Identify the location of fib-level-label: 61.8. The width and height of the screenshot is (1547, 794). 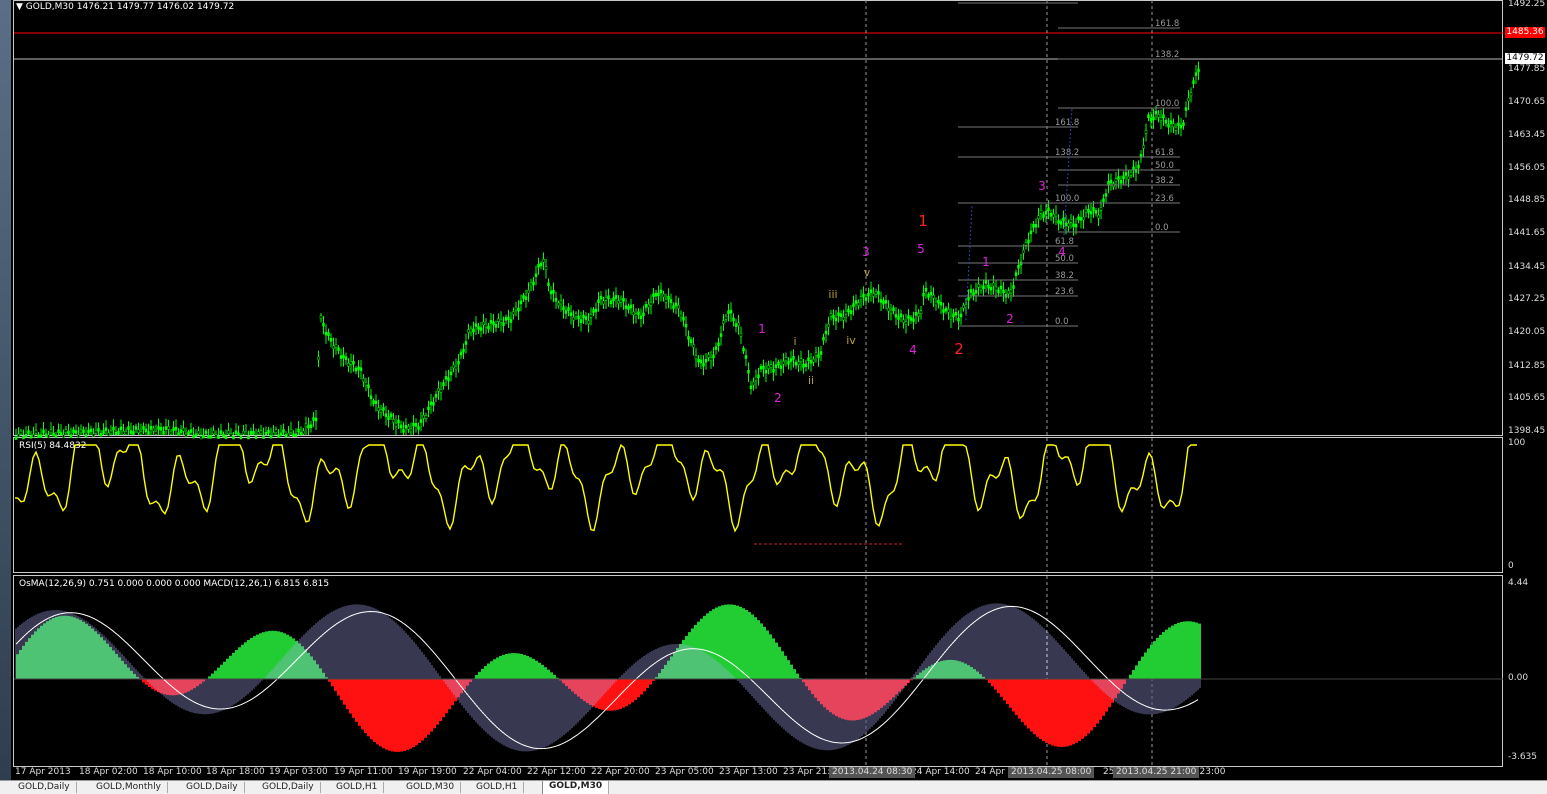
(1164, 153).